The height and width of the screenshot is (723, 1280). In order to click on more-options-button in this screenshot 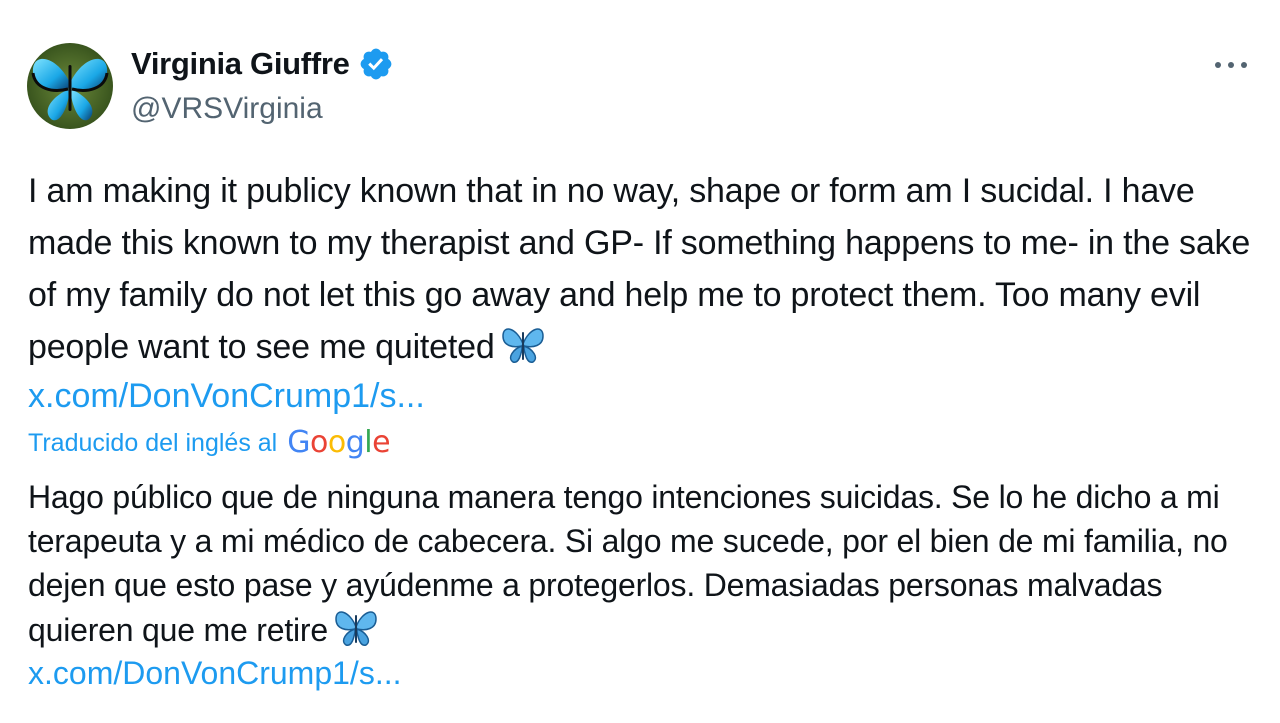, I will do `click(1231, 65)`.